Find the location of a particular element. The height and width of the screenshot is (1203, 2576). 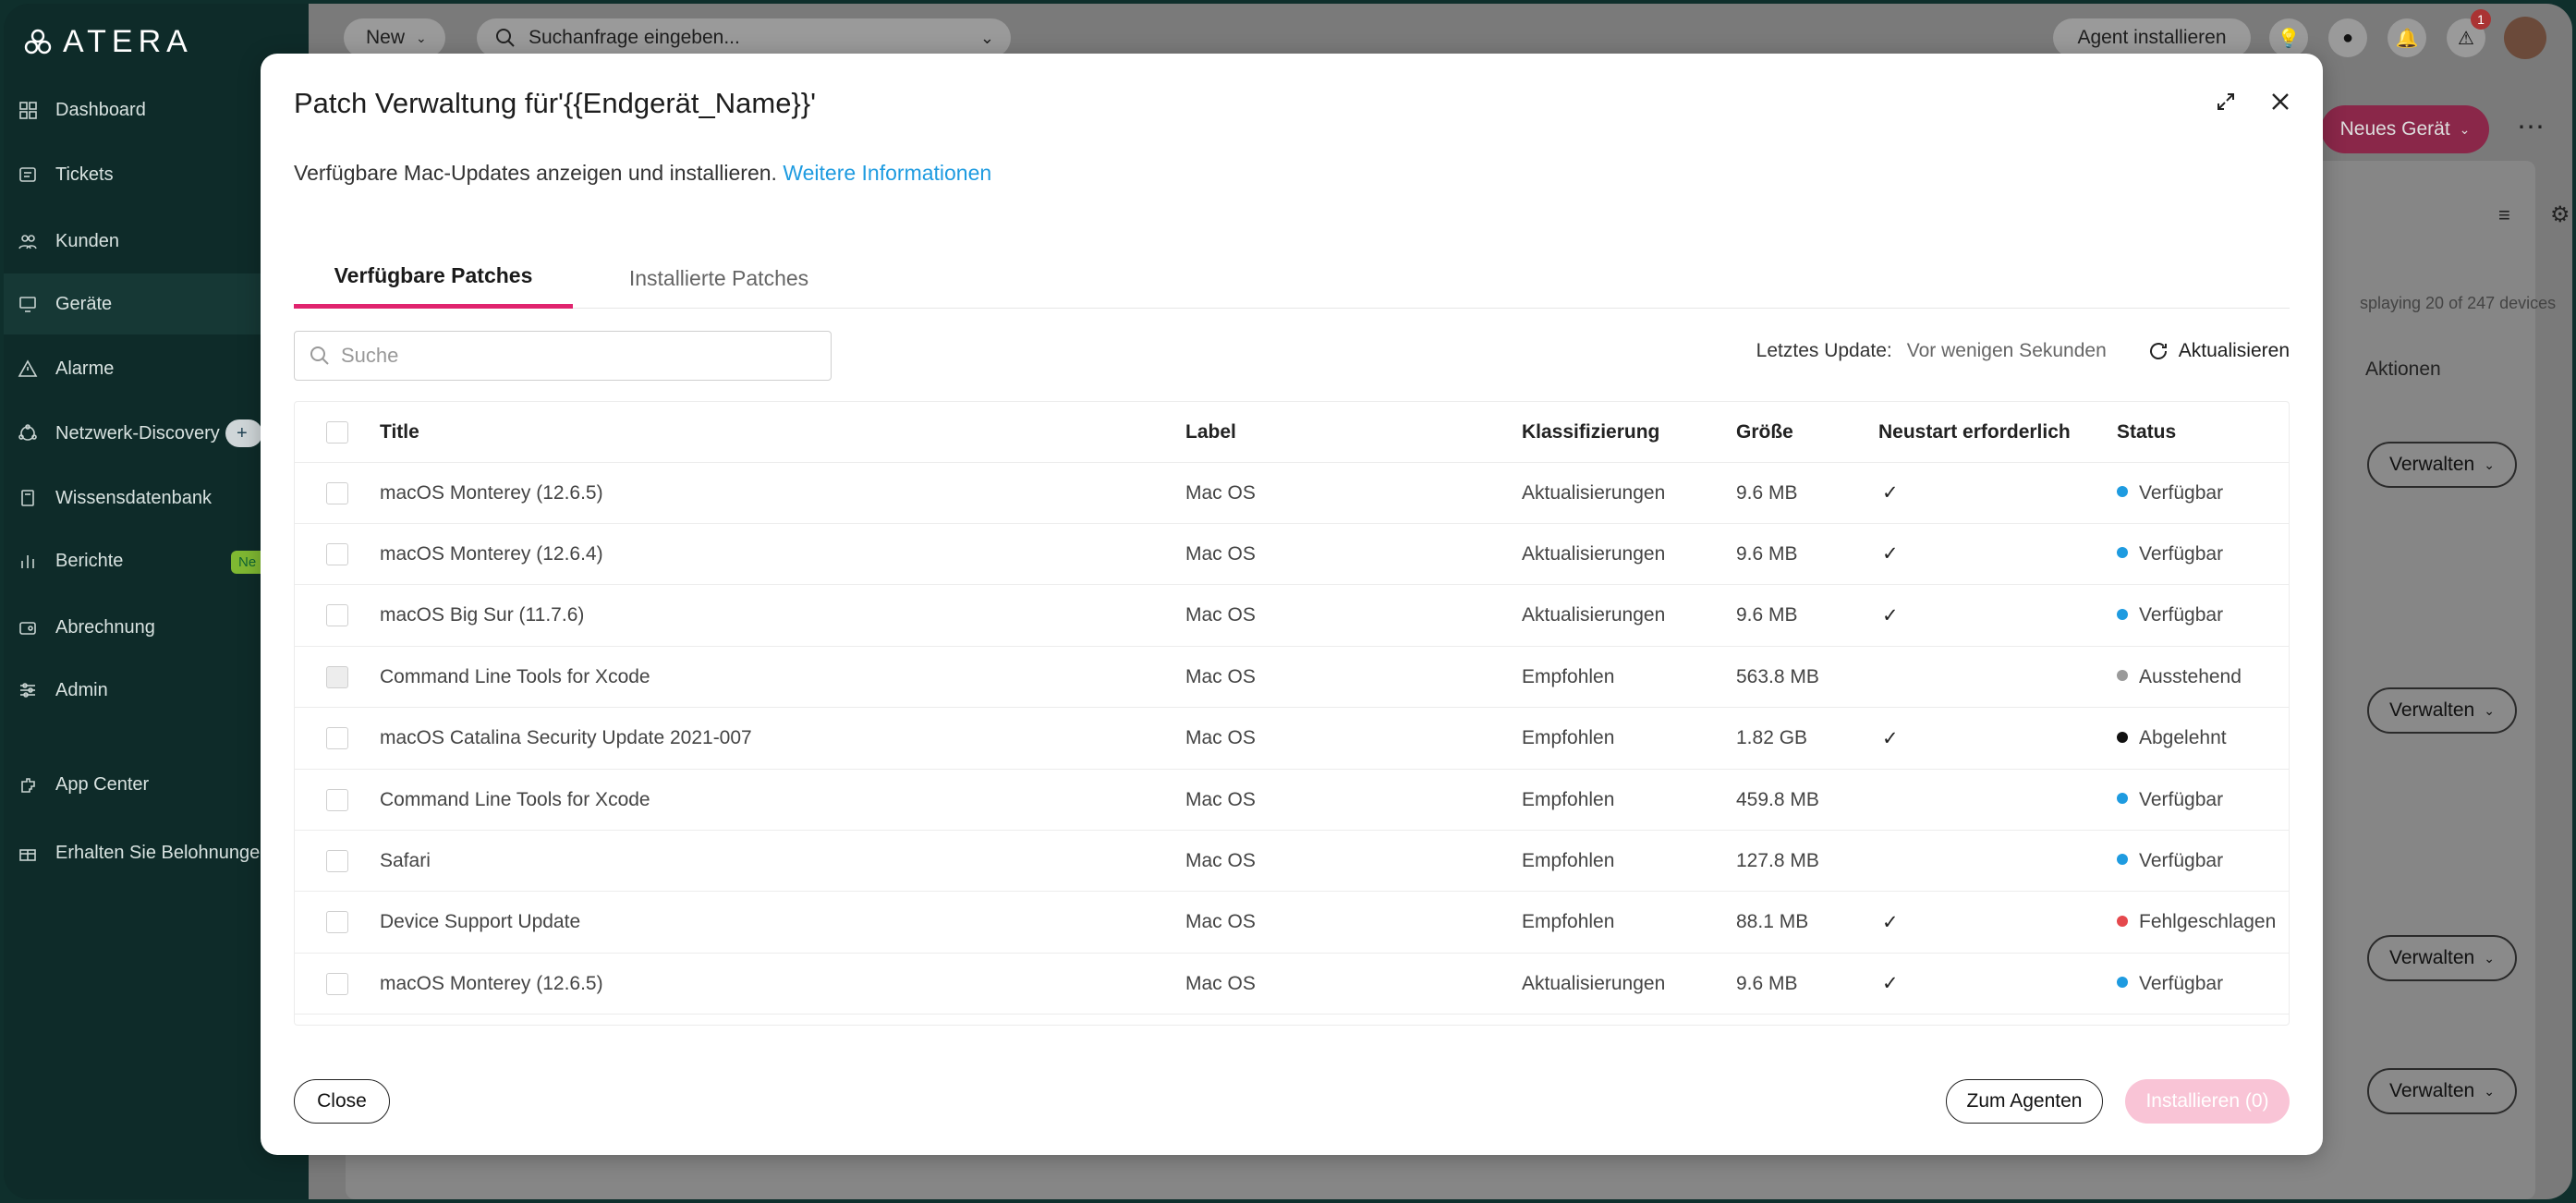

logo: ATERA is located at coordinates (107, 42).